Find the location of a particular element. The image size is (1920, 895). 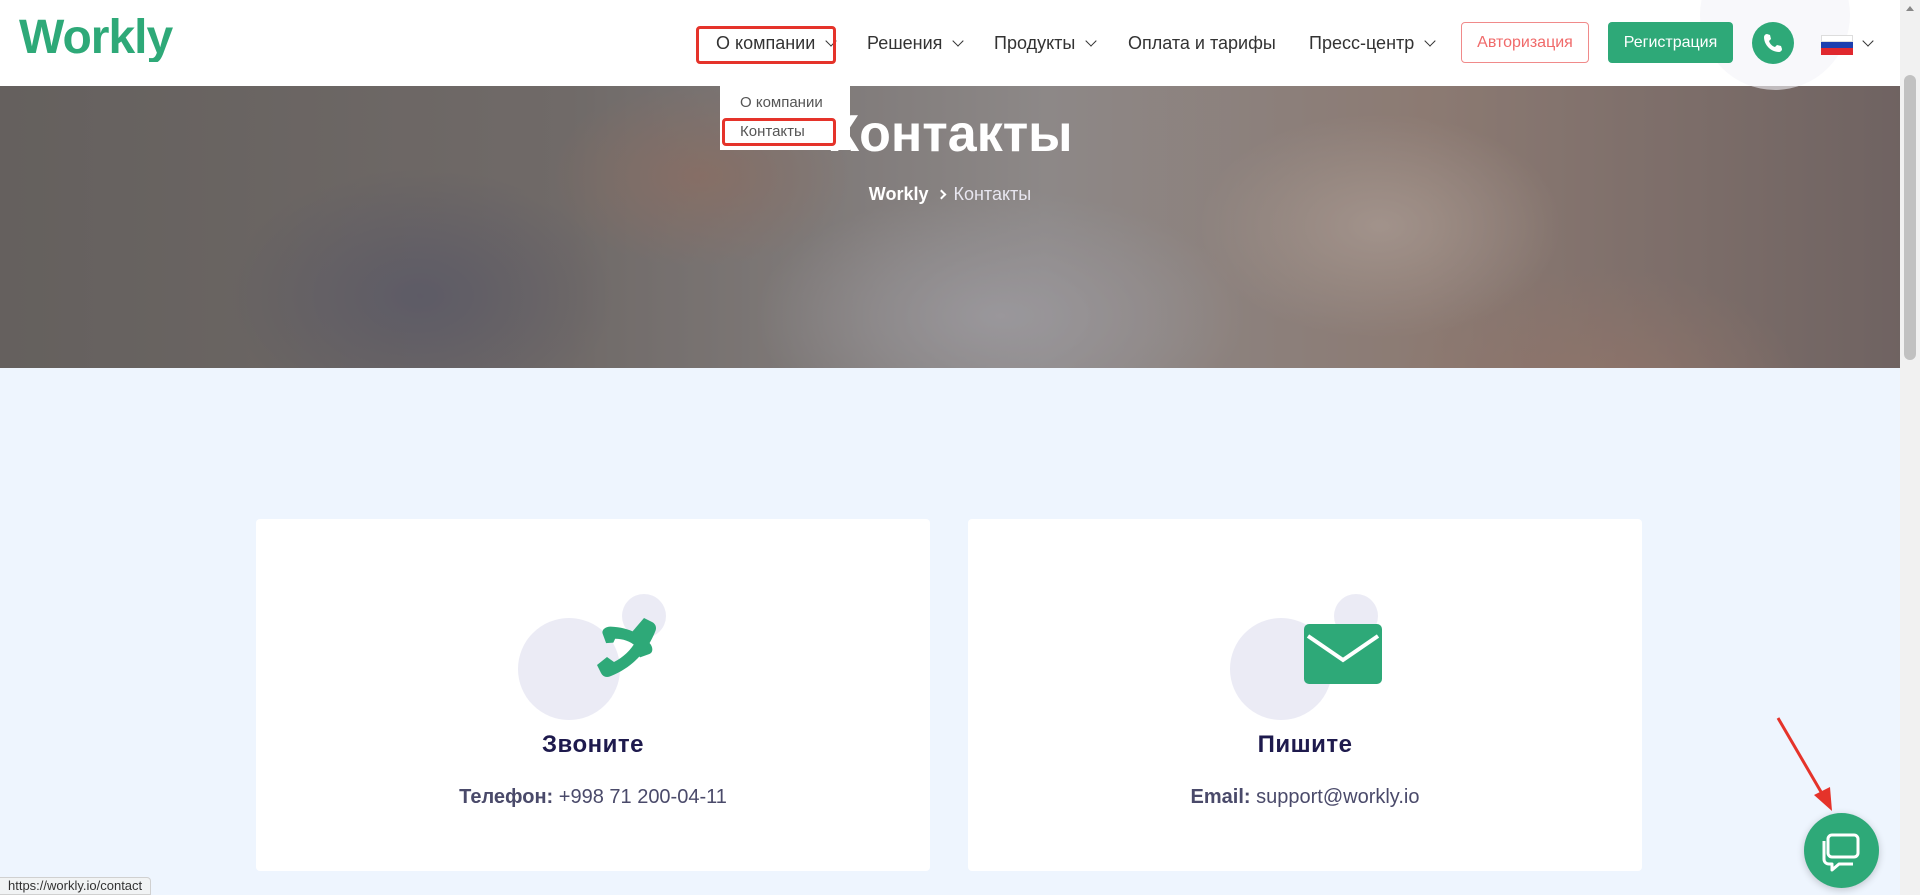

breadcrumb-current: Контакты is located at coordinates (992, 194).